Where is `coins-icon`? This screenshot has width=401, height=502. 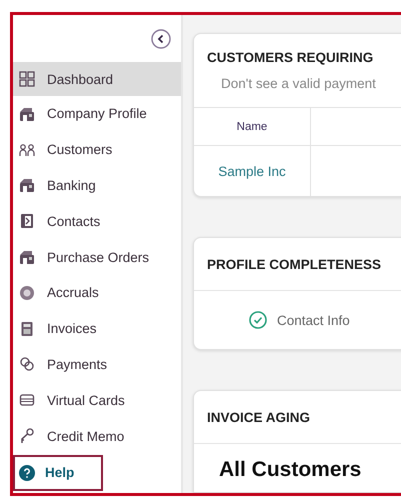
coins-icon is located at coordinates (27, 364).